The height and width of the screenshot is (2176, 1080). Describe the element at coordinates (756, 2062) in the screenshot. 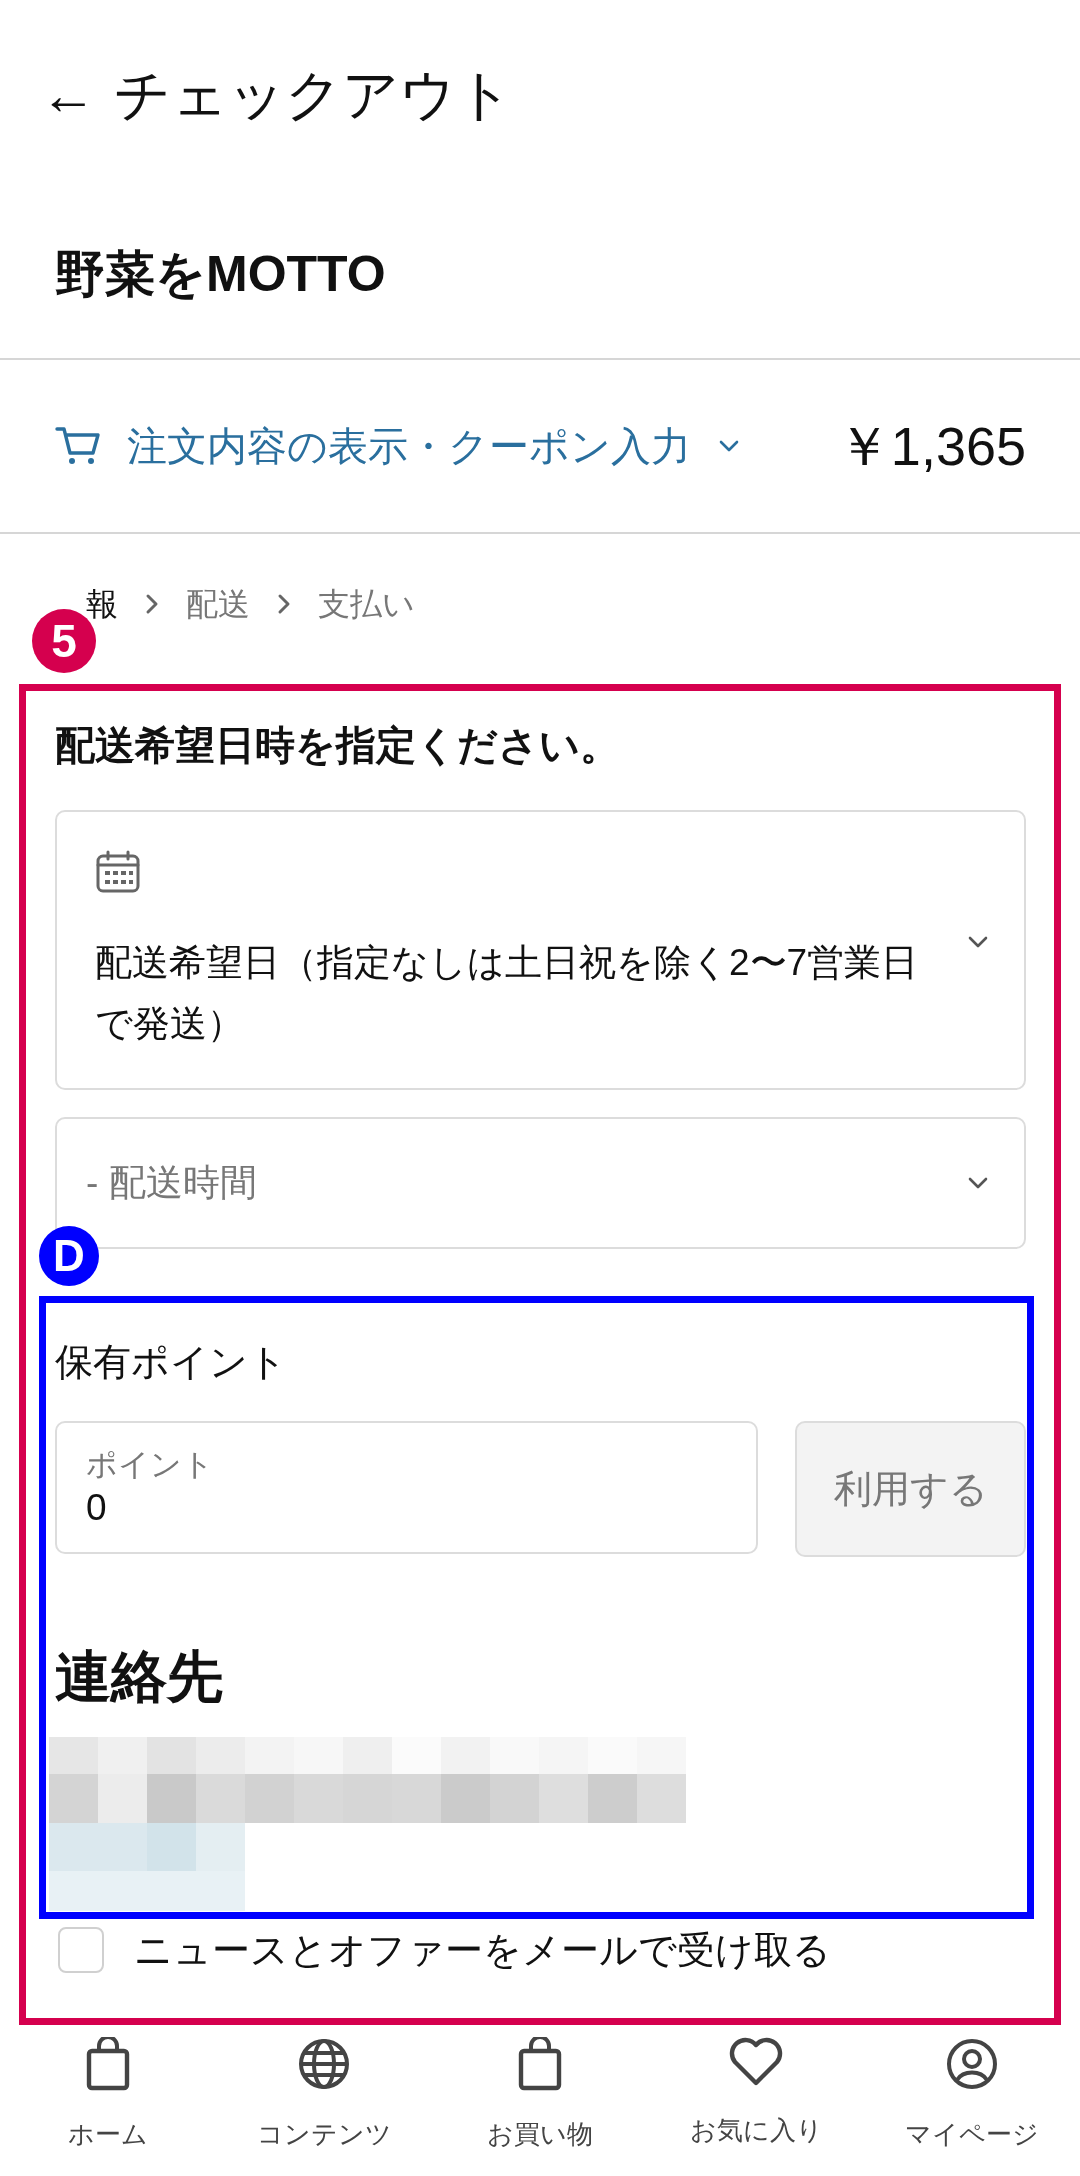

I see `heart-icon` at that location.